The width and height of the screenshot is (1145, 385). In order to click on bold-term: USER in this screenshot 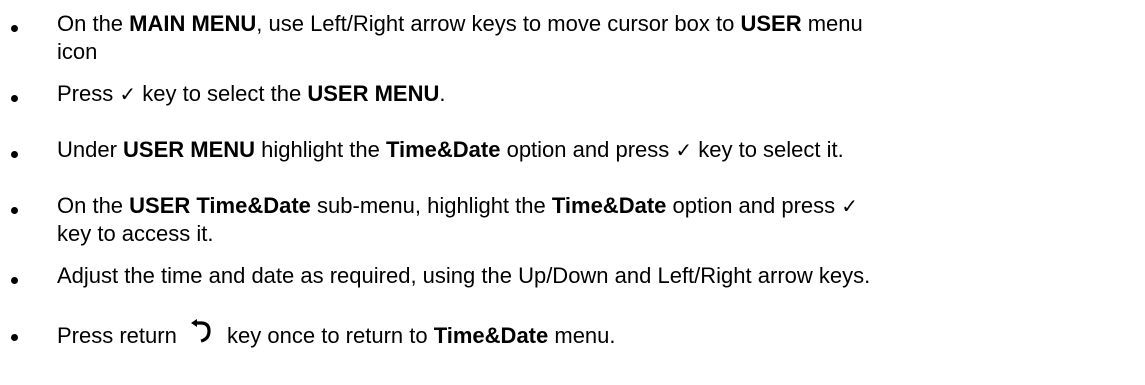, I will do `click(771, 23)`.